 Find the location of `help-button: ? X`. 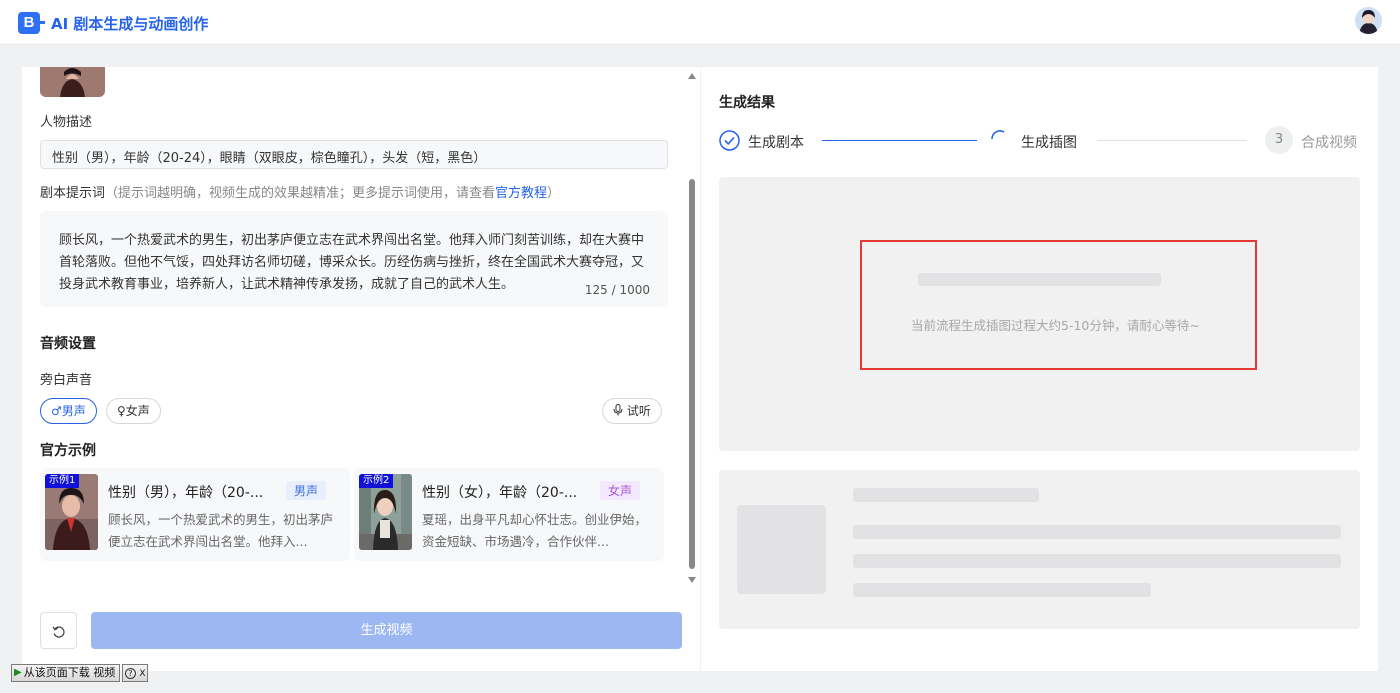

help-button: ? X is located at coordinates (135, 673).